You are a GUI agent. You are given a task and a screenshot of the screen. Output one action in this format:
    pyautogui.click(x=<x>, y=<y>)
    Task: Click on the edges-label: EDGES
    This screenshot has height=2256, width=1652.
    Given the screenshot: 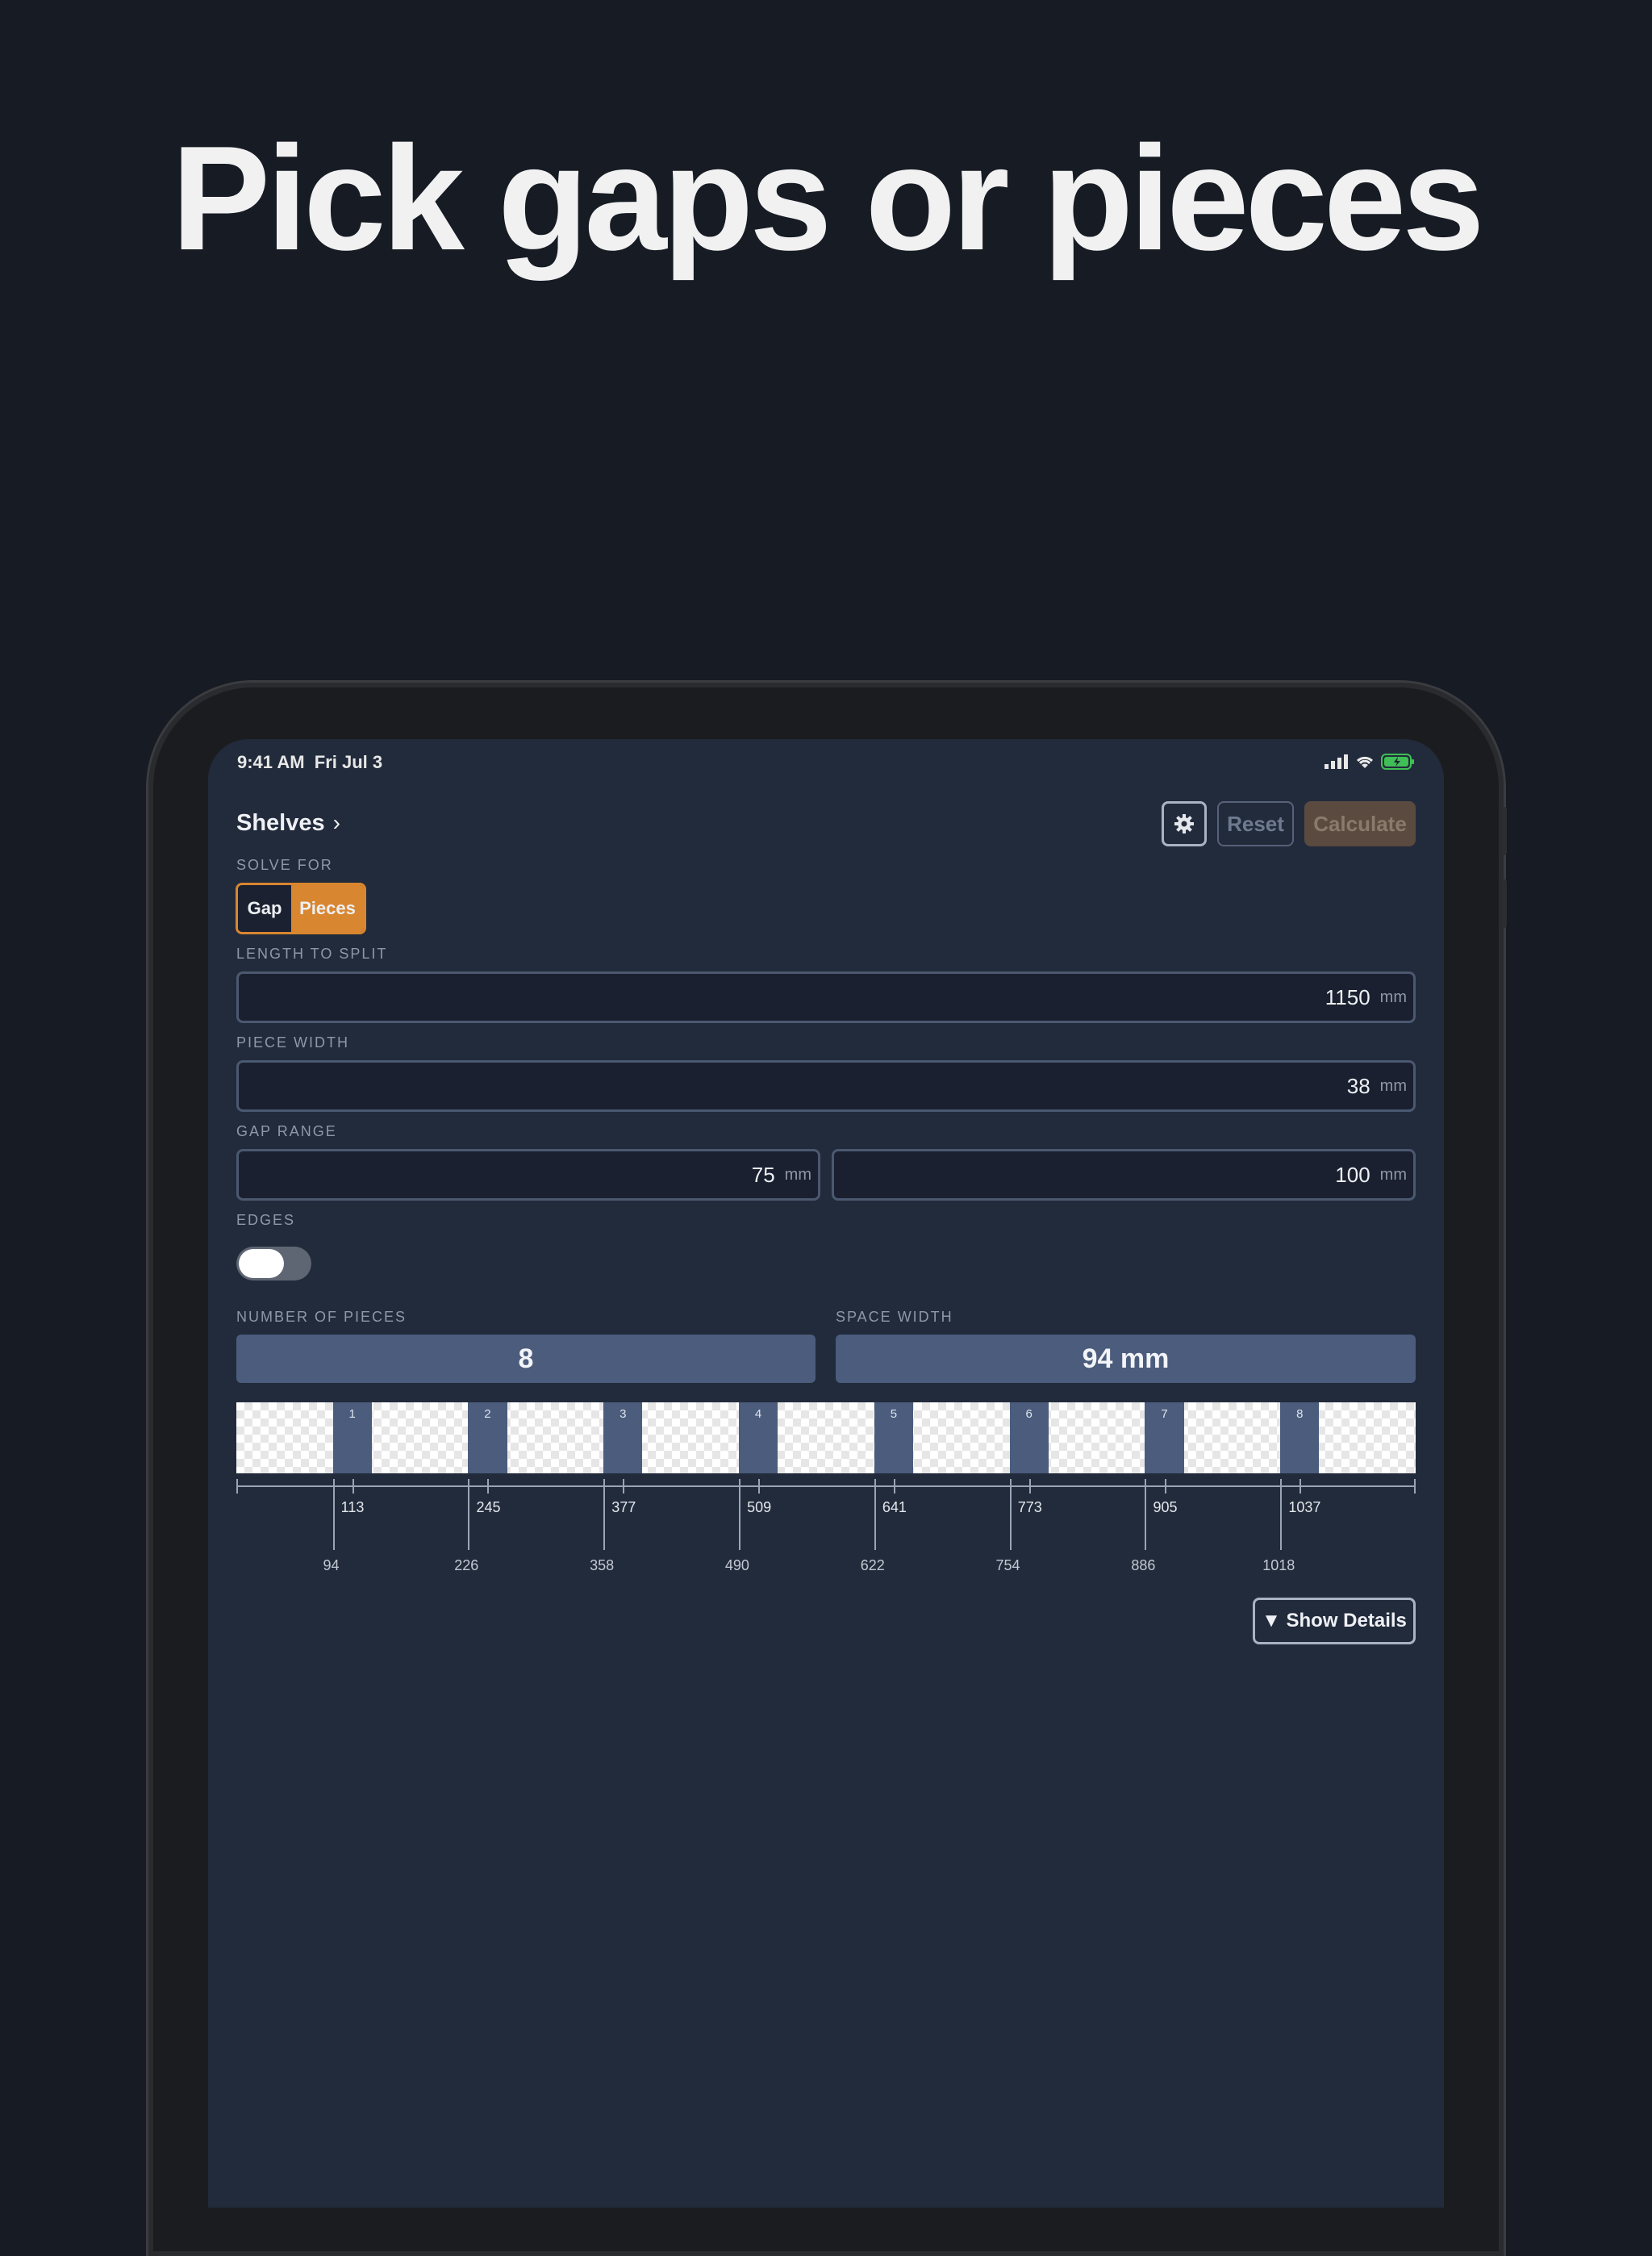 What is the action you would take?
    pyautogui.click(x=266, y=1220)
    